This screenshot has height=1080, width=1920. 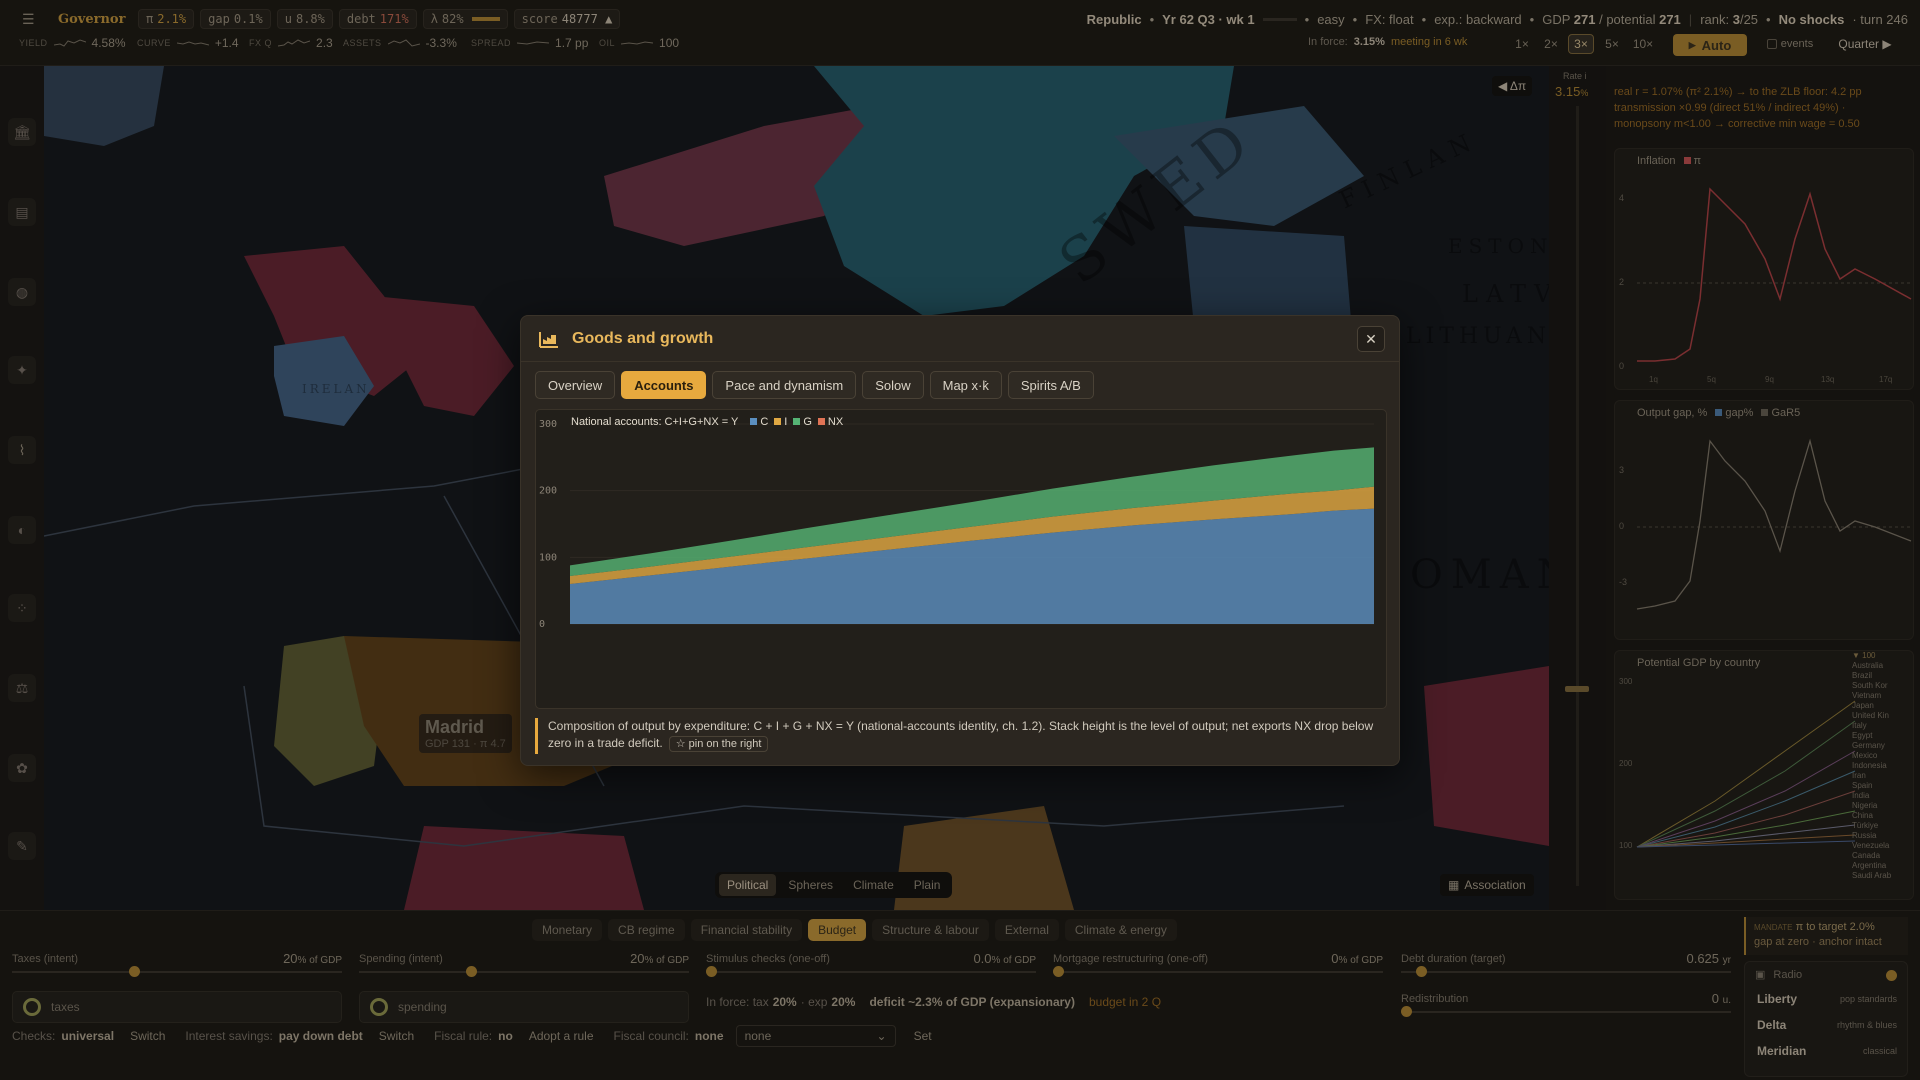 What do you see at coordinates (1870, 715) in the screenshot?
I see `country-item: United Kin` at bounding box center [1870, 715].